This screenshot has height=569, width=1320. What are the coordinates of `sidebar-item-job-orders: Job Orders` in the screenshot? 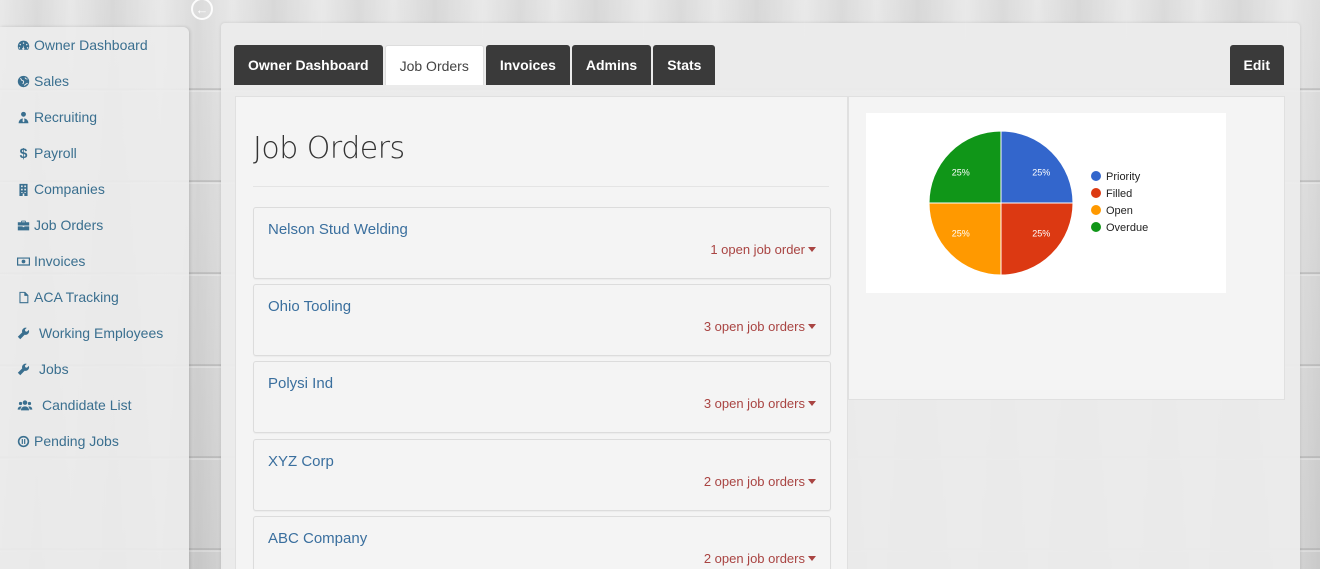 It's located at (94, 225).